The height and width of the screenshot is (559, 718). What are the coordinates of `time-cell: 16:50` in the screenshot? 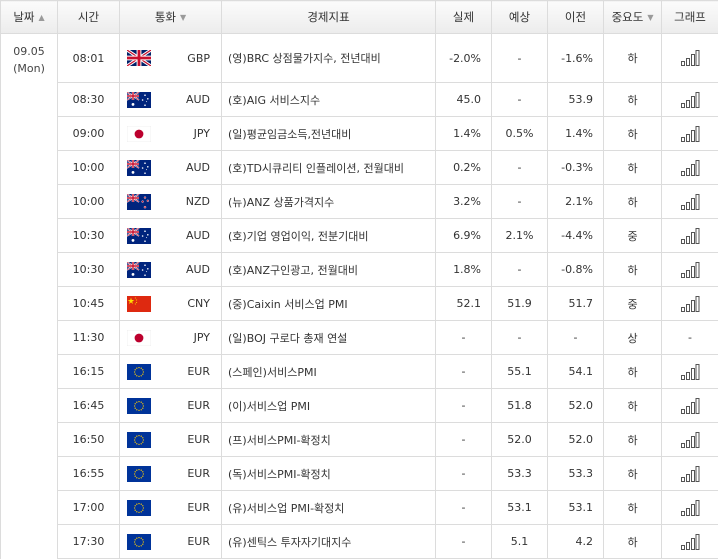 It's located at (89, 440).